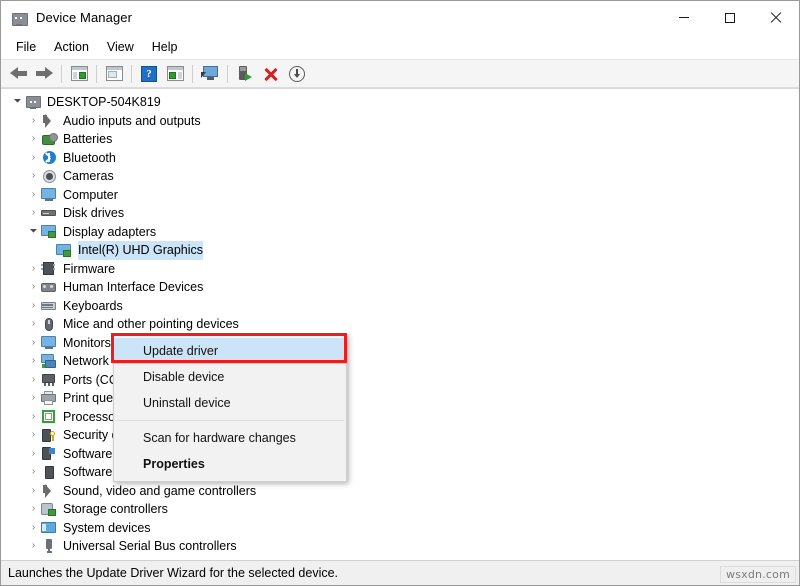 The width and height of the screenshot is (800, 586). What do you see at coordinates (230, 438) in the screenshot?
I see `context-menu-item-scan-hardware-changes: Scan for hardware changes` at bounding box center [230, 438].